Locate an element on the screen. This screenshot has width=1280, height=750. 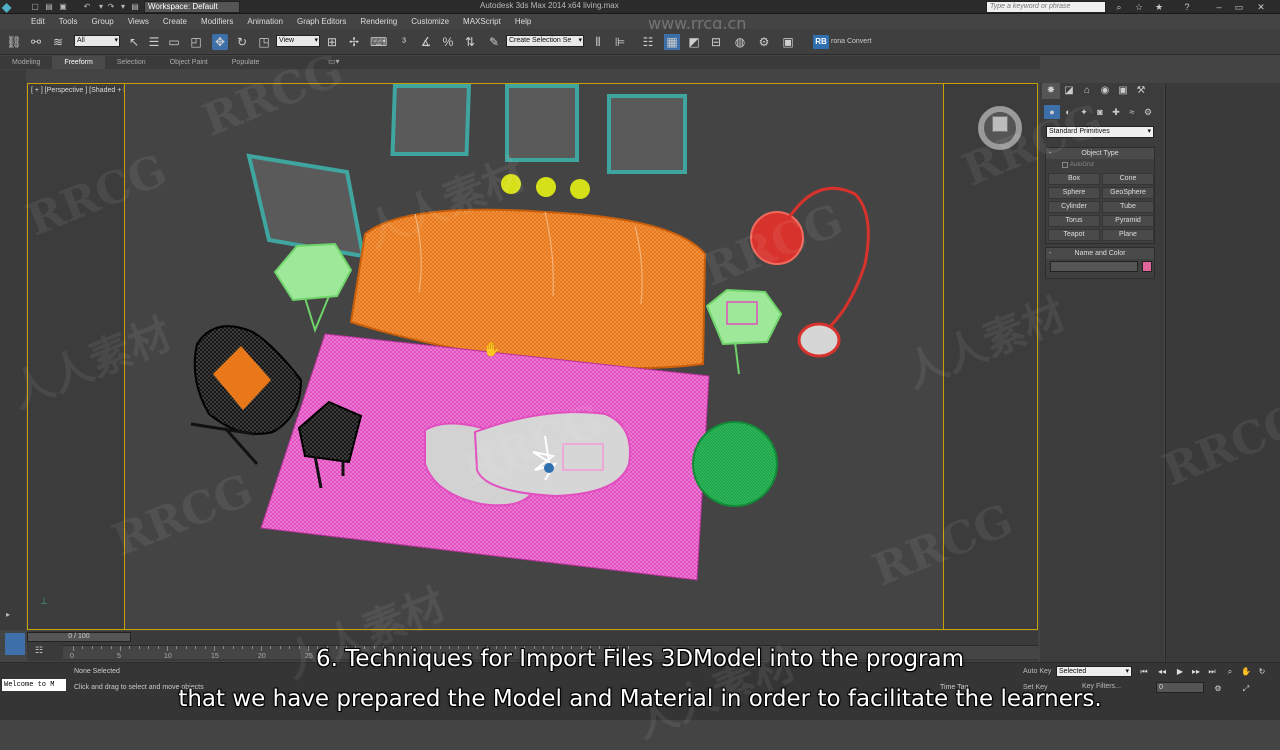
geometry-icon: ● is located at coordinates (1052, 112).